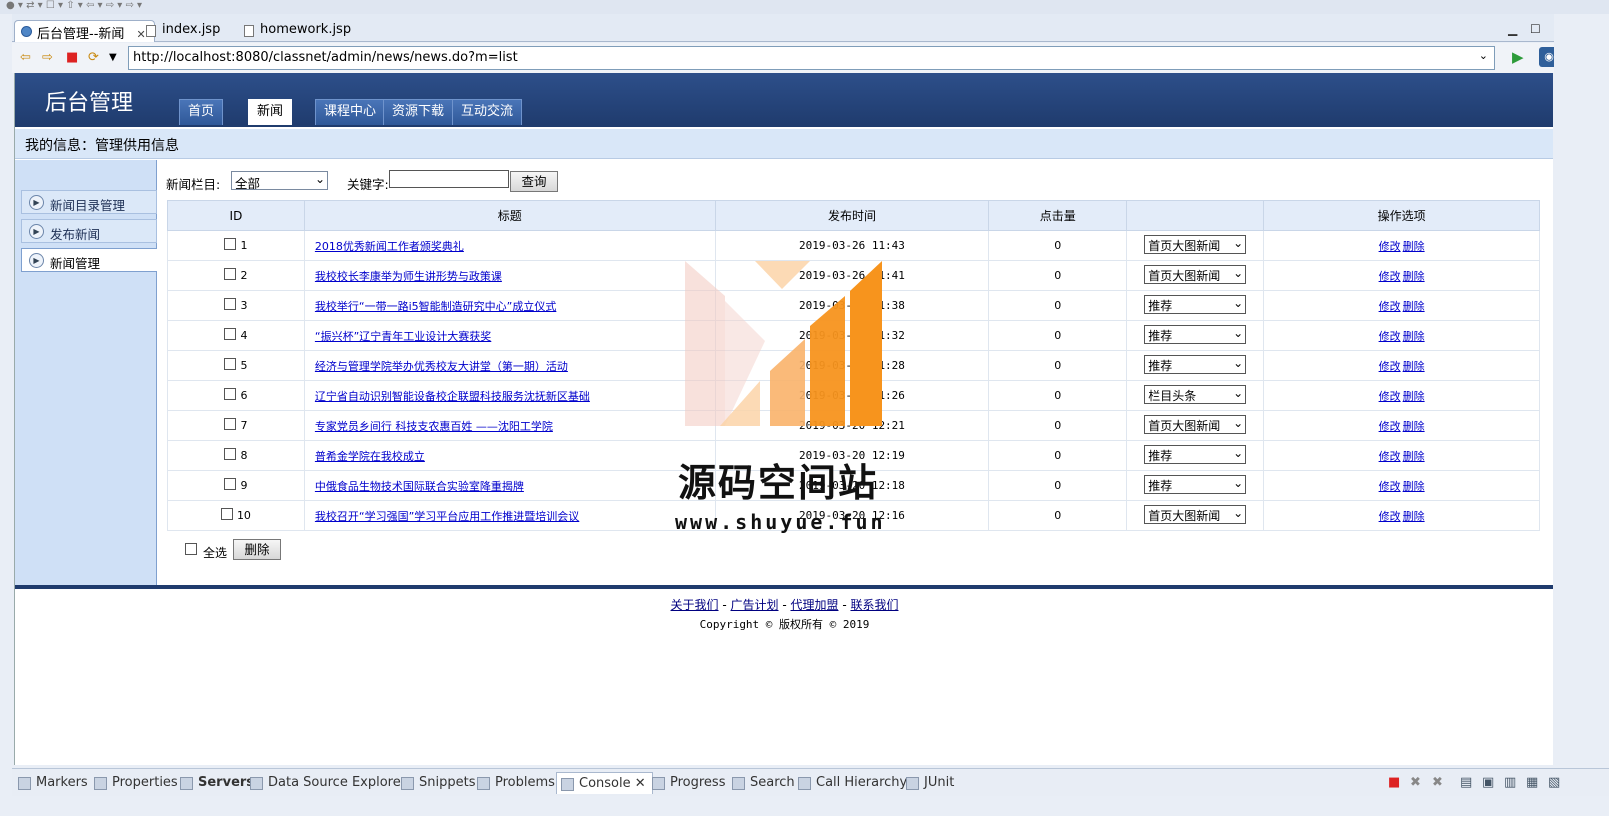 The width and height of the screenshot is (1609, 816). What do you see at coordinates (1532, 782) in the screenshot?
I see `display-console-icon: ▦` at bounding box center [1532, 782].